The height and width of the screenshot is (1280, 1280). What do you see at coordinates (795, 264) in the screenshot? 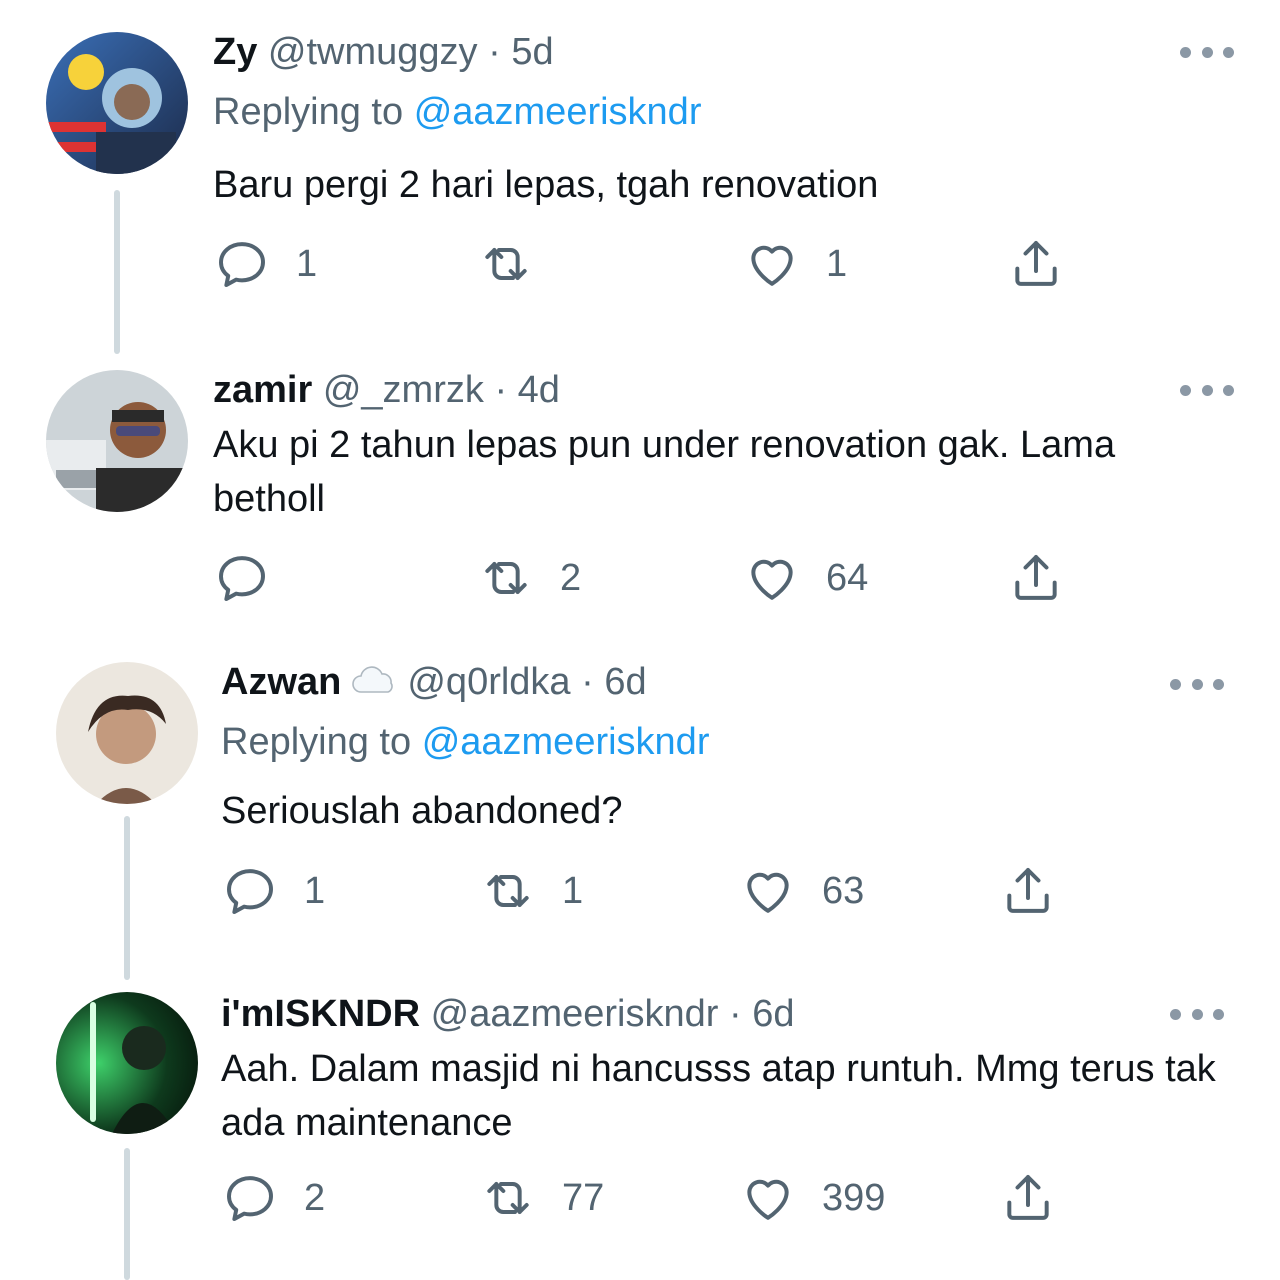
I see `like-button: 1` at bounding box center [795, 264].